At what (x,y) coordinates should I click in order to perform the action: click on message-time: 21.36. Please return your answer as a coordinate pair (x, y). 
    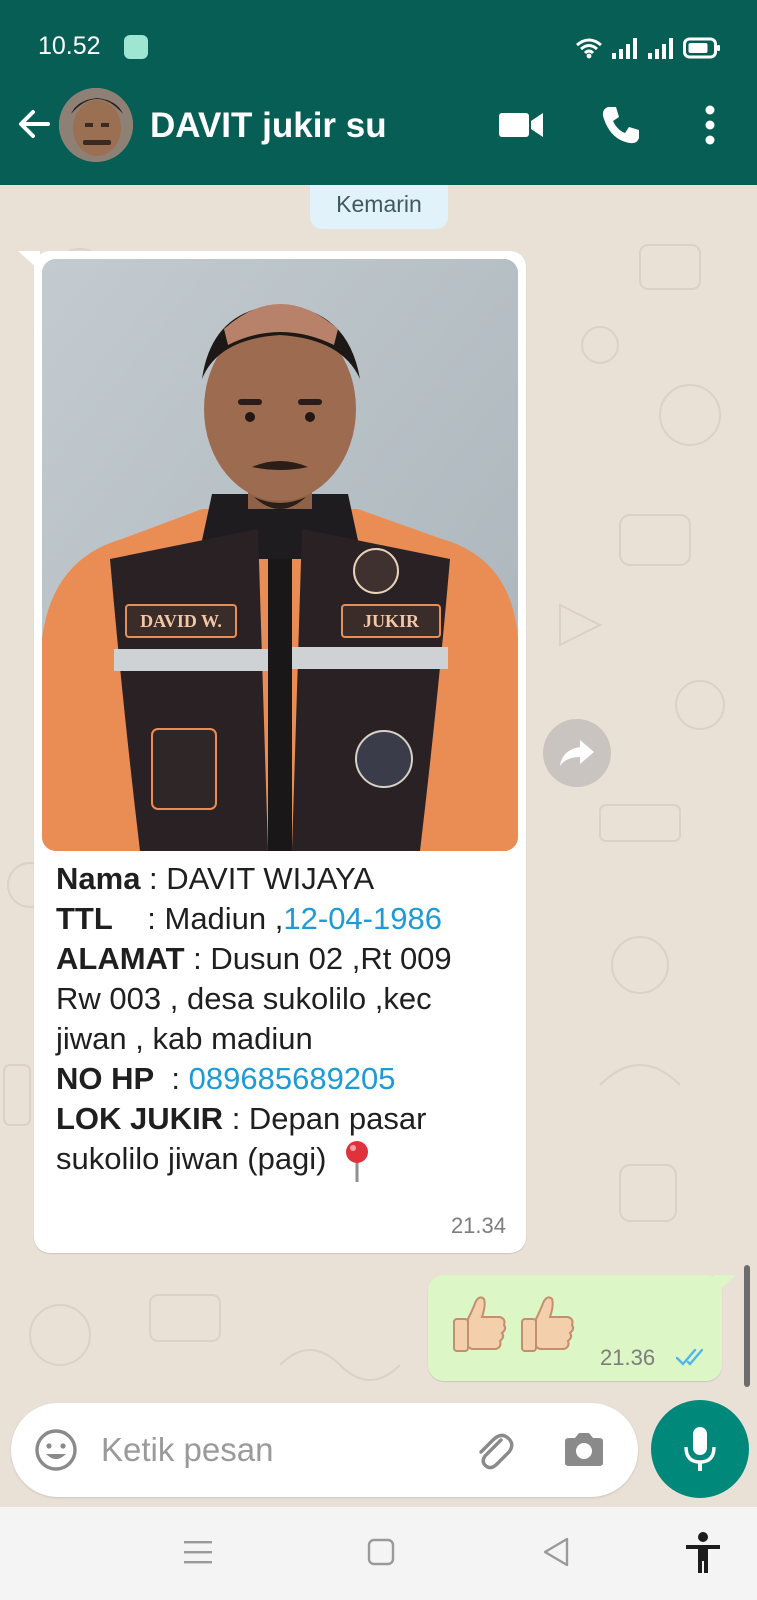
    Looking at the image, I should click on (628, 1357).